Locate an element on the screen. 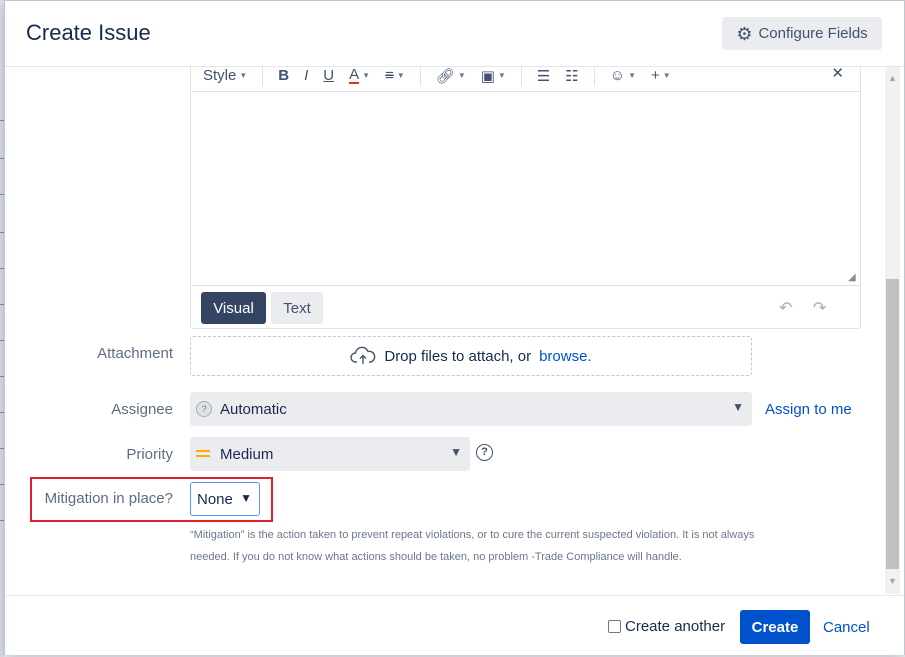  dialog-header: Create Issue ⚙ Configure Fields is located at coordinates (454, 34).